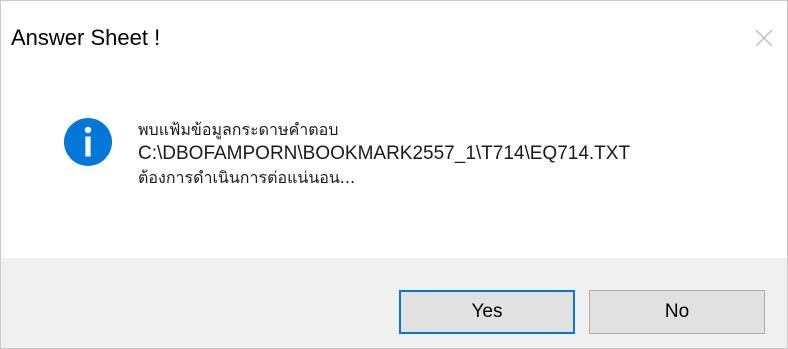 Image resolution: width=788 pixels, height=349 pixels. Describe the element at coordinates (86, 37) in the screenshot. I see `dialog-title: Answer Sheet !` at that location.